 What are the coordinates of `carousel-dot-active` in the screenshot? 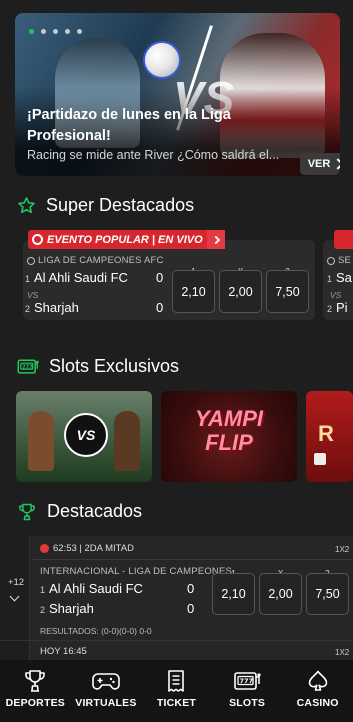 It's located at (31, 31).